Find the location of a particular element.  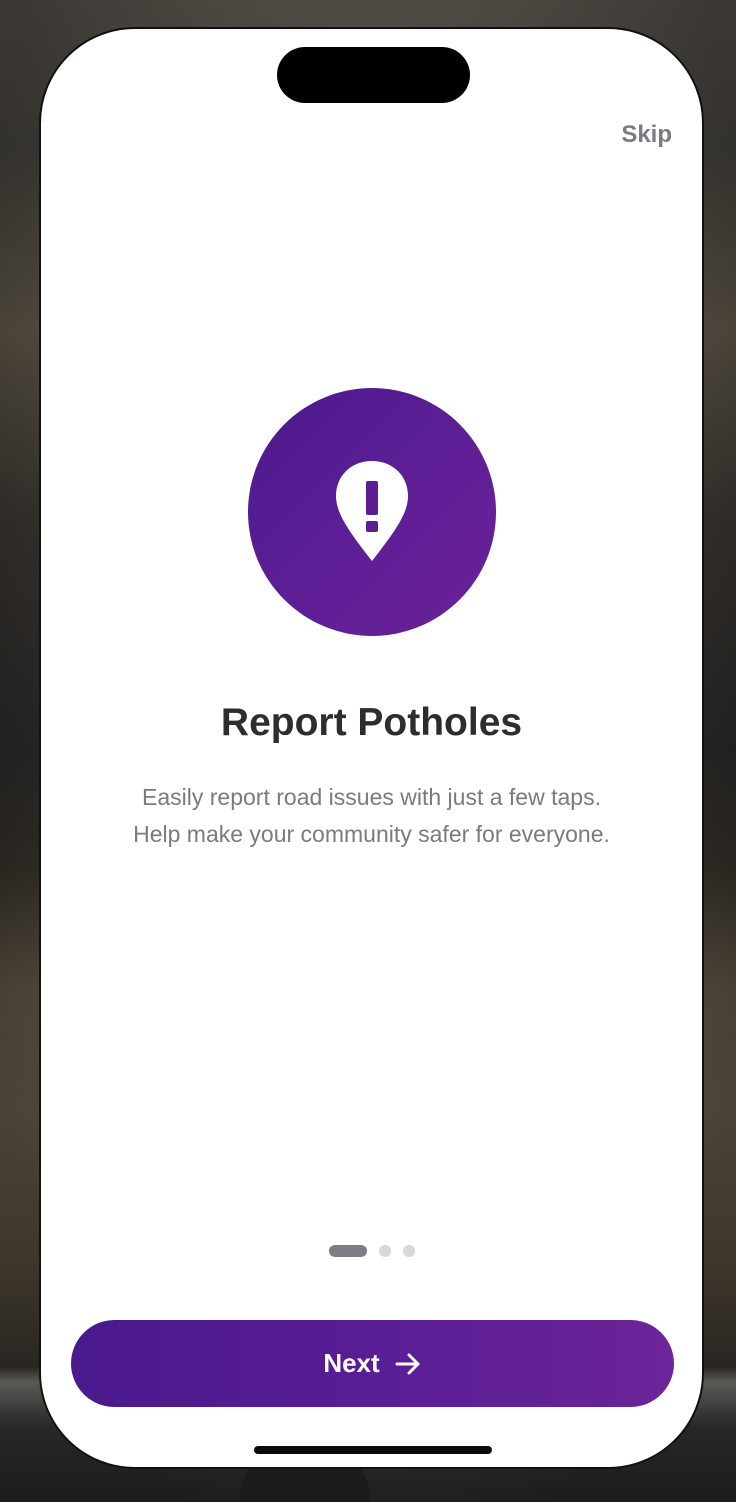

hero-circle is located at coordinates (372, 512).